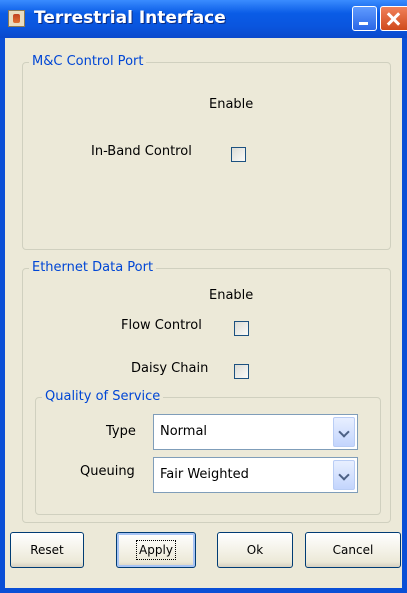 The width and height of the screenshot is (407, 593). Describe the element at coordinates (141, 151) in the screenshot. I see `in-band-control-label: In-Band Control` at that location.